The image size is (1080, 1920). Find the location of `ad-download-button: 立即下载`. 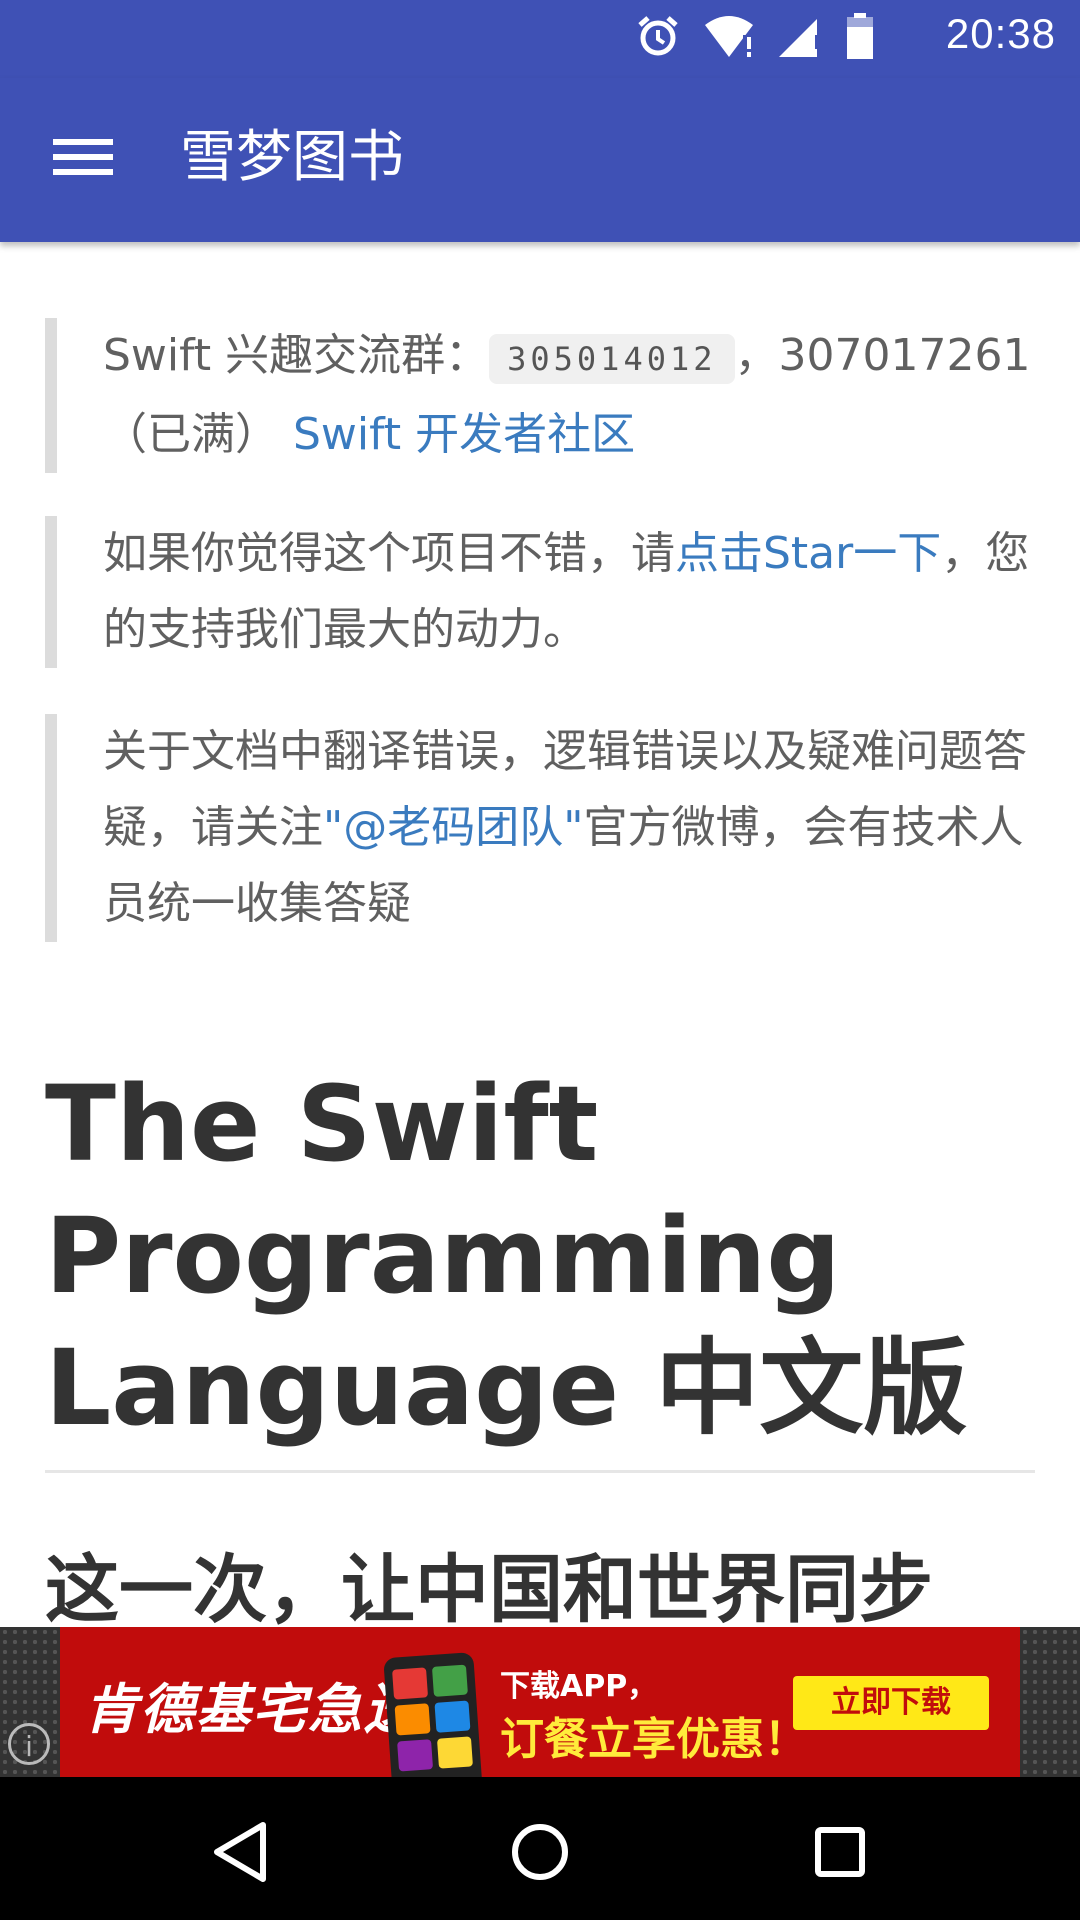

ad-download-button: 立即下载 is located at coordinates (891, 1703).